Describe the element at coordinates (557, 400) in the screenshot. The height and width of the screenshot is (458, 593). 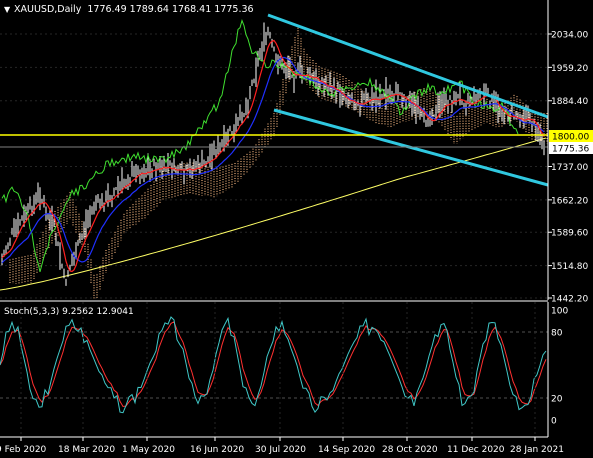
I see `stochastic-level-label: 20` at that location.